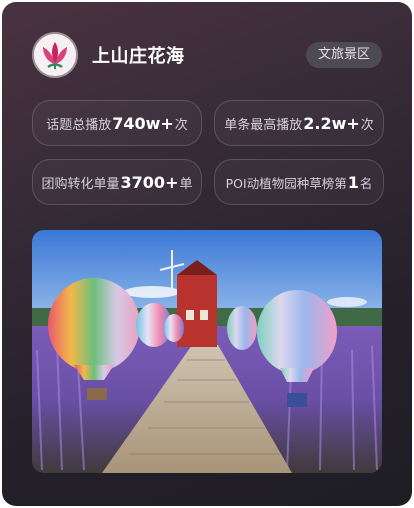 The width and height of the screenshot is (414, 508). I want to click on stat-value: 2.2w+, so click(331, 123).